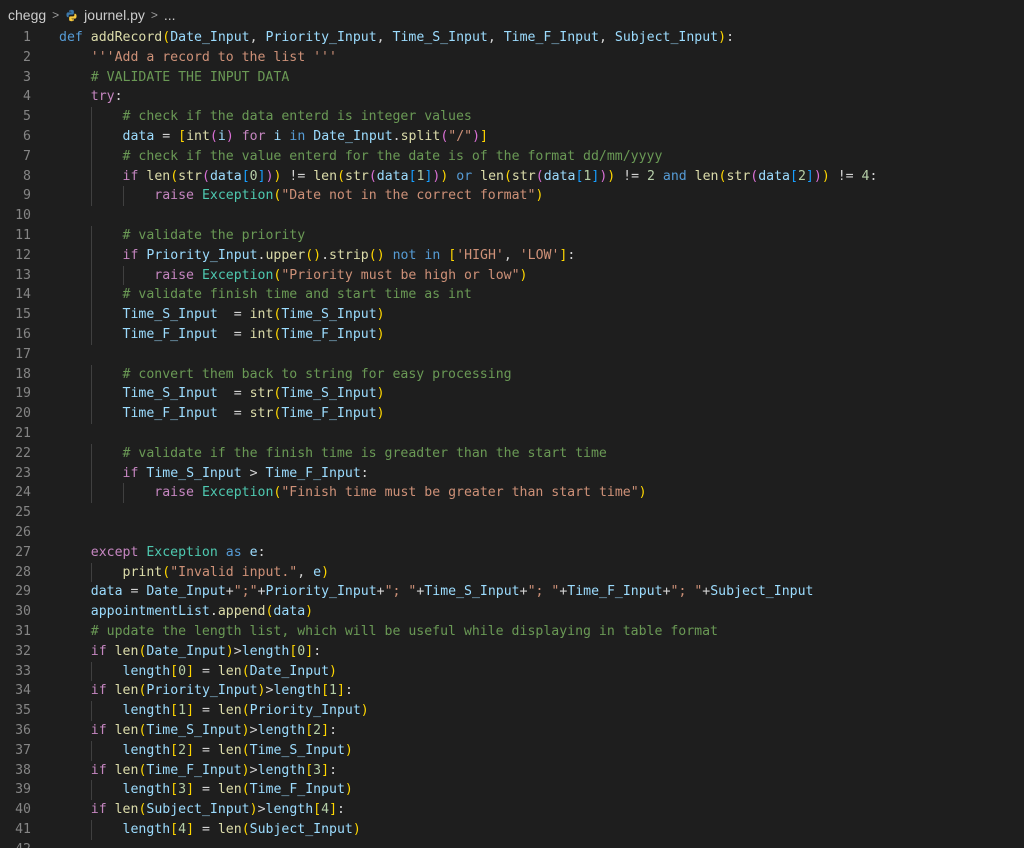 This screenshot has width=1024, height=848. Describe the element at coordinates (512, 533) in the screenshot. I see `code-line: 26` at that location.